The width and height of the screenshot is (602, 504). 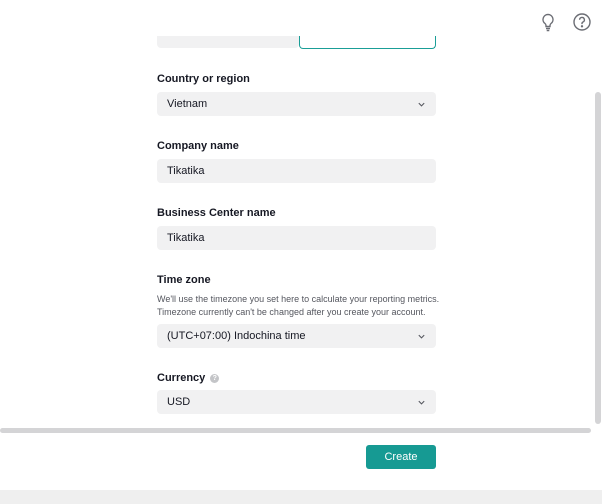 I want to click on question-circle-icon, so click(x=582, y=22).